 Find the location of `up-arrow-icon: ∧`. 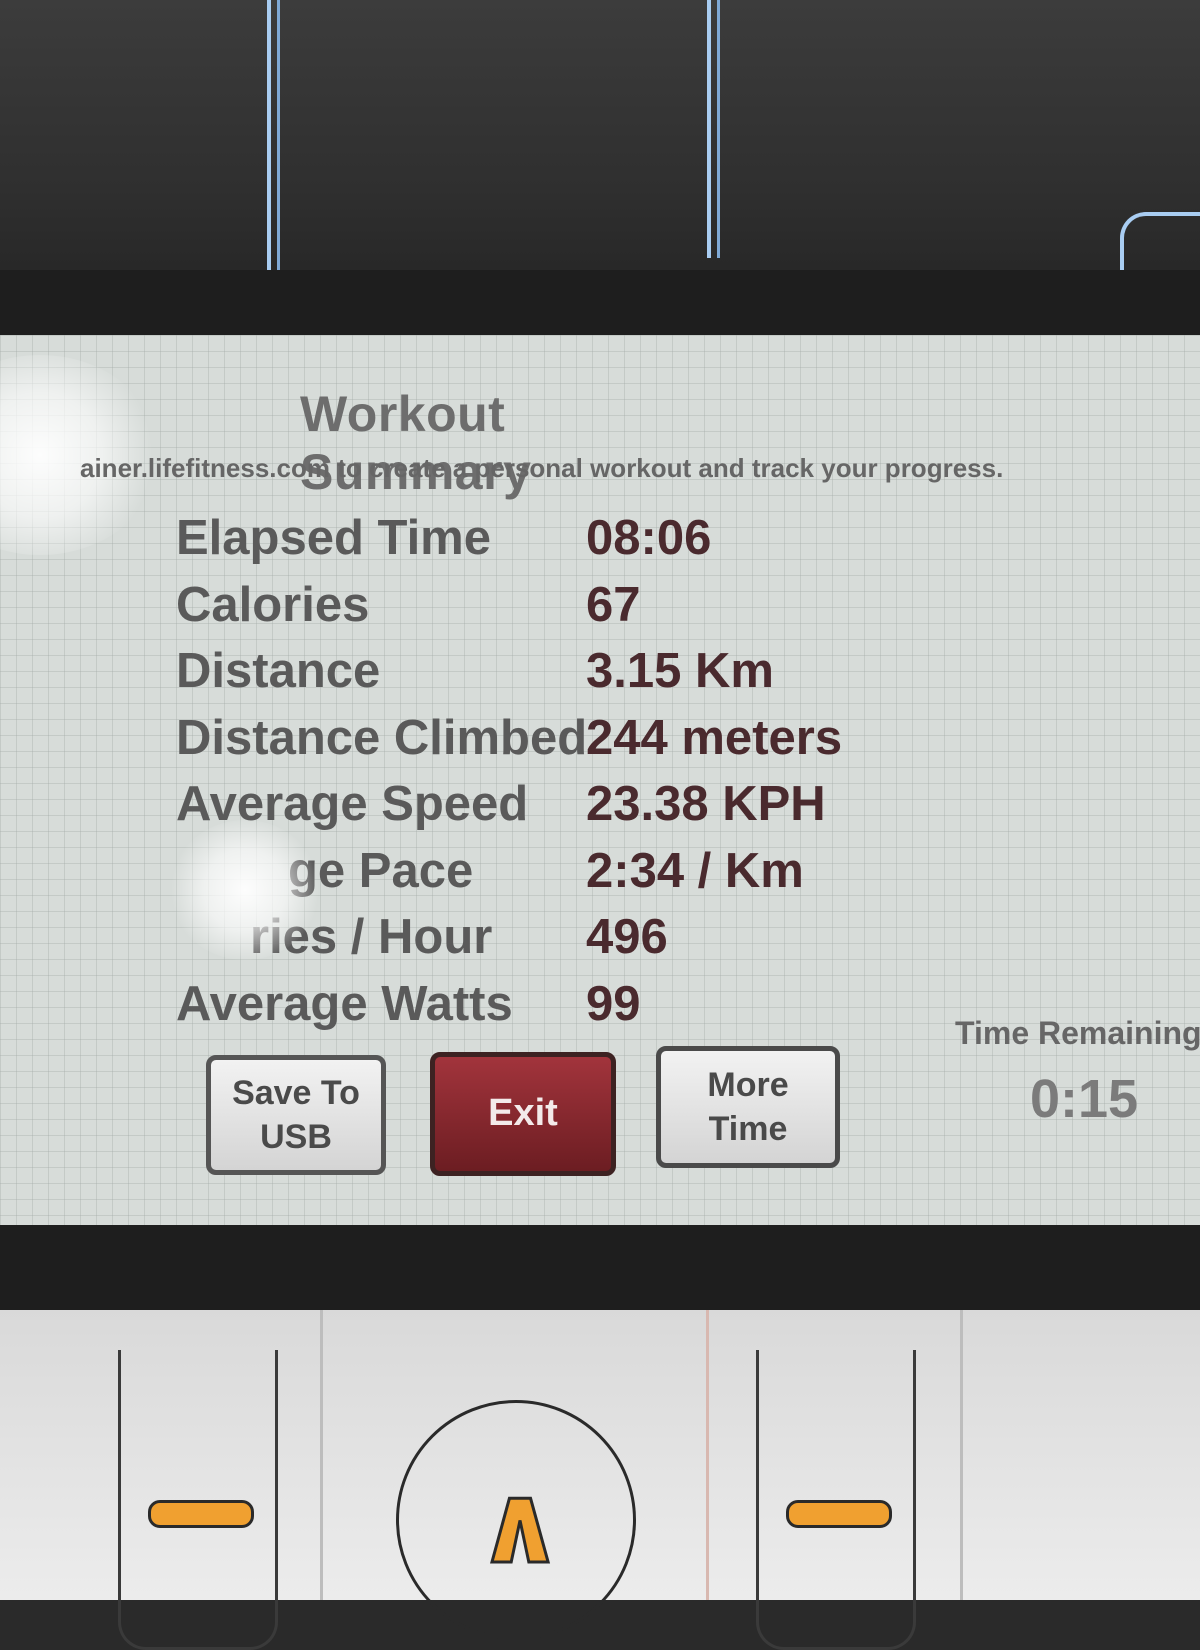

up-arrow-icon: ∧ is located at coordinates (520, 1524).